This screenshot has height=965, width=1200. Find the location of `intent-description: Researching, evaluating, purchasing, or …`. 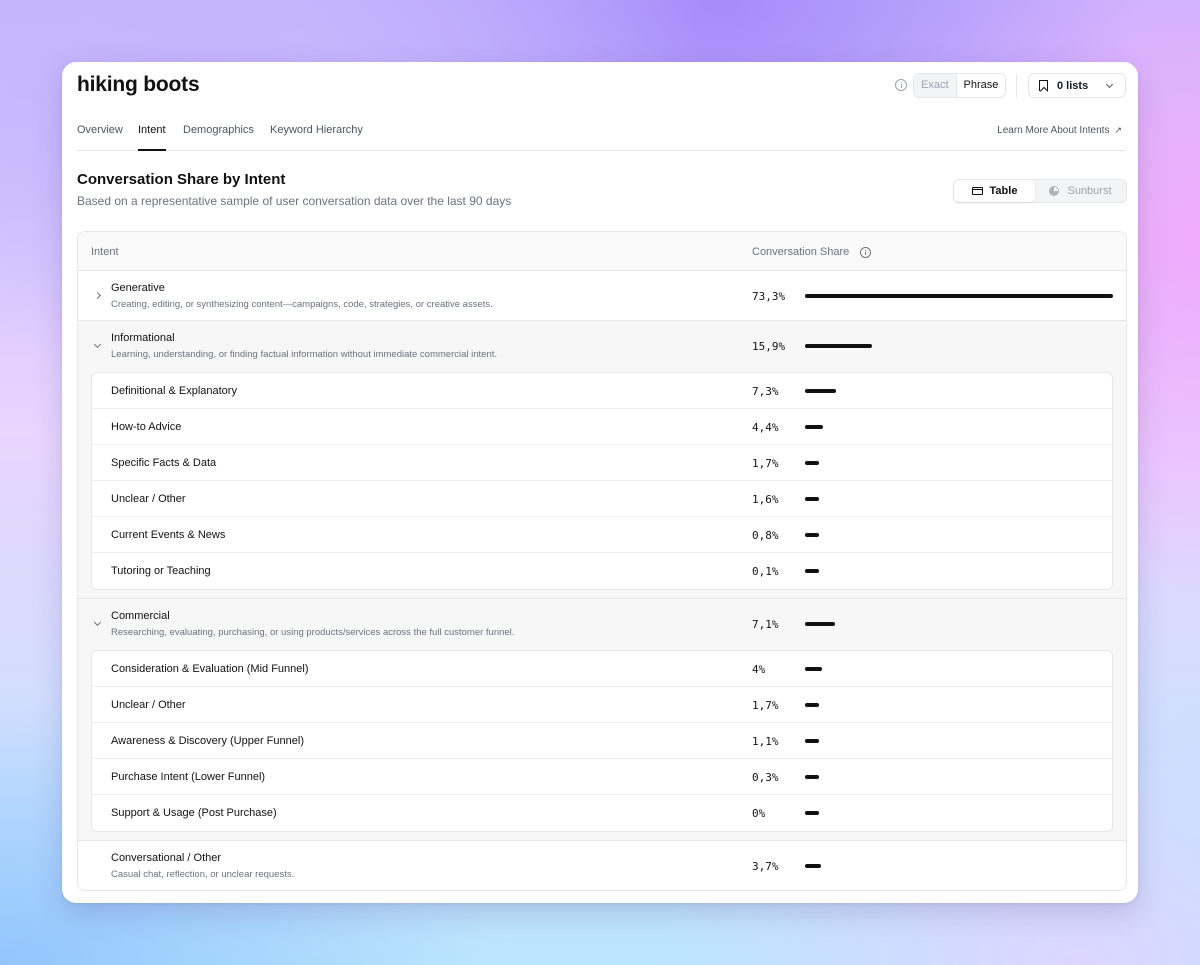

intent-description: Researching, evaluating, purchasing, or … is located at coordinates (313, 632).